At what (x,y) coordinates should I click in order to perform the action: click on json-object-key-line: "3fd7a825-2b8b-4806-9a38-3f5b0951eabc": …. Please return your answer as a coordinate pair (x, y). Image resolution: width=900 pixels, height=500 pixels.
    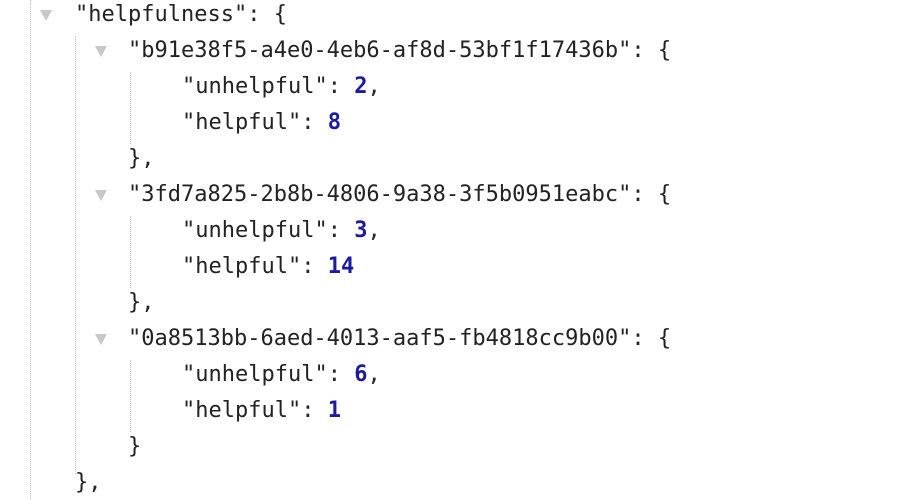
    Looking at the image, I should click on (400, 194).